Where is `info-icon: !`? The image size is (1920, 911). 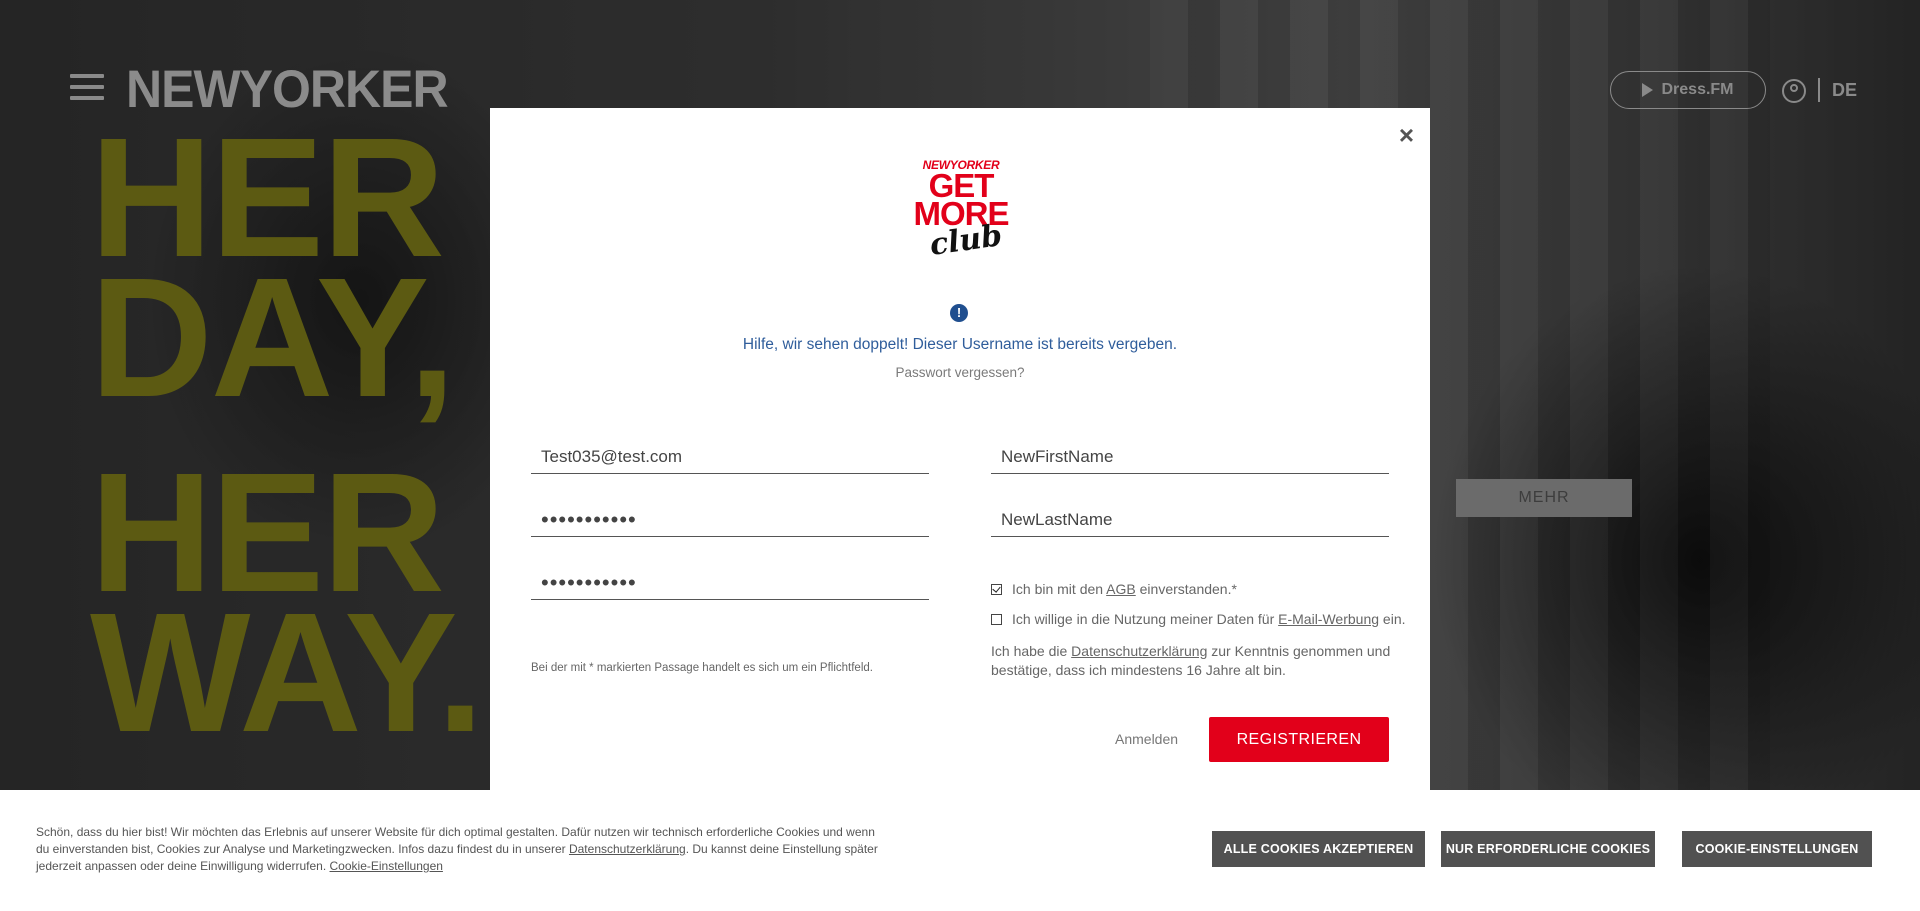
info-icon: ! is located at coordinates (959, 313).